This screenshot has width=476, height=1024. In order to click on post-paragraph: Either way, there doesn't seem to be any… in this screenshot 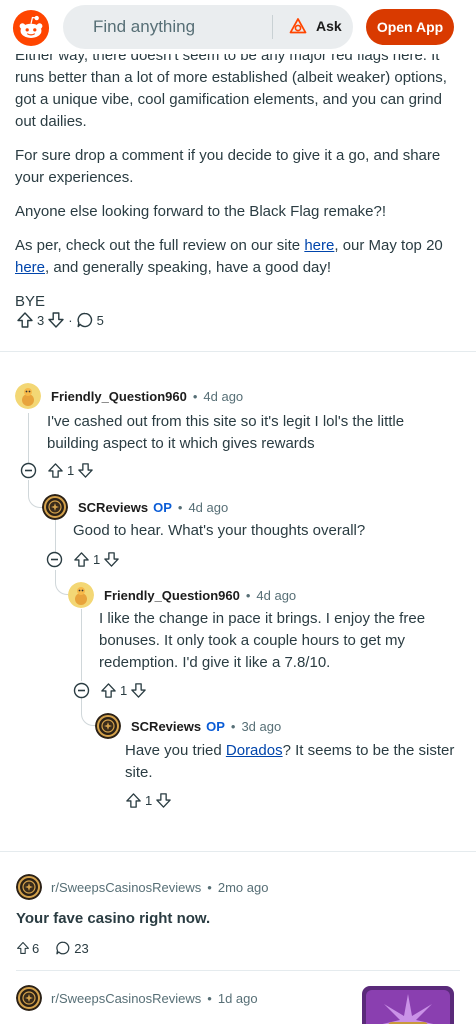, I will do `click(231, 88)`.